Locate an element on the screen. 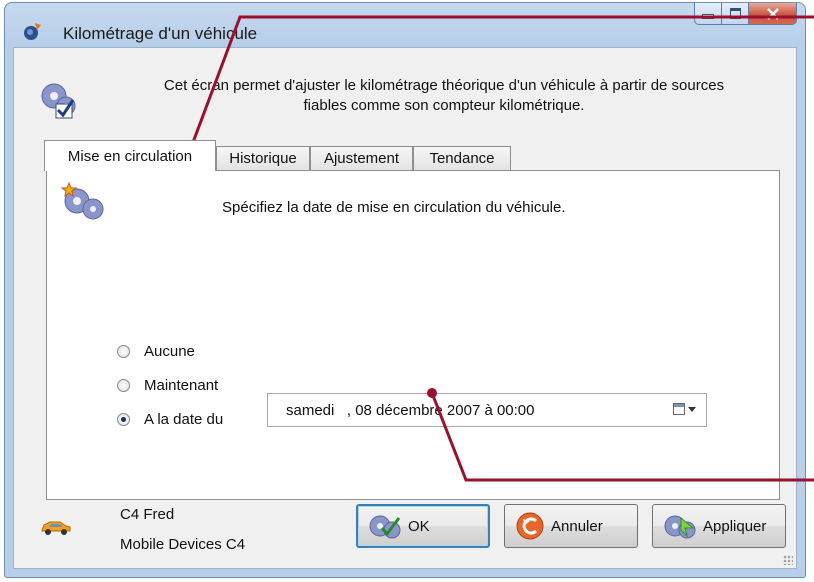 The height and width of the screenshot is (582, 814). maximize-button is located at coordinates (735, 14).